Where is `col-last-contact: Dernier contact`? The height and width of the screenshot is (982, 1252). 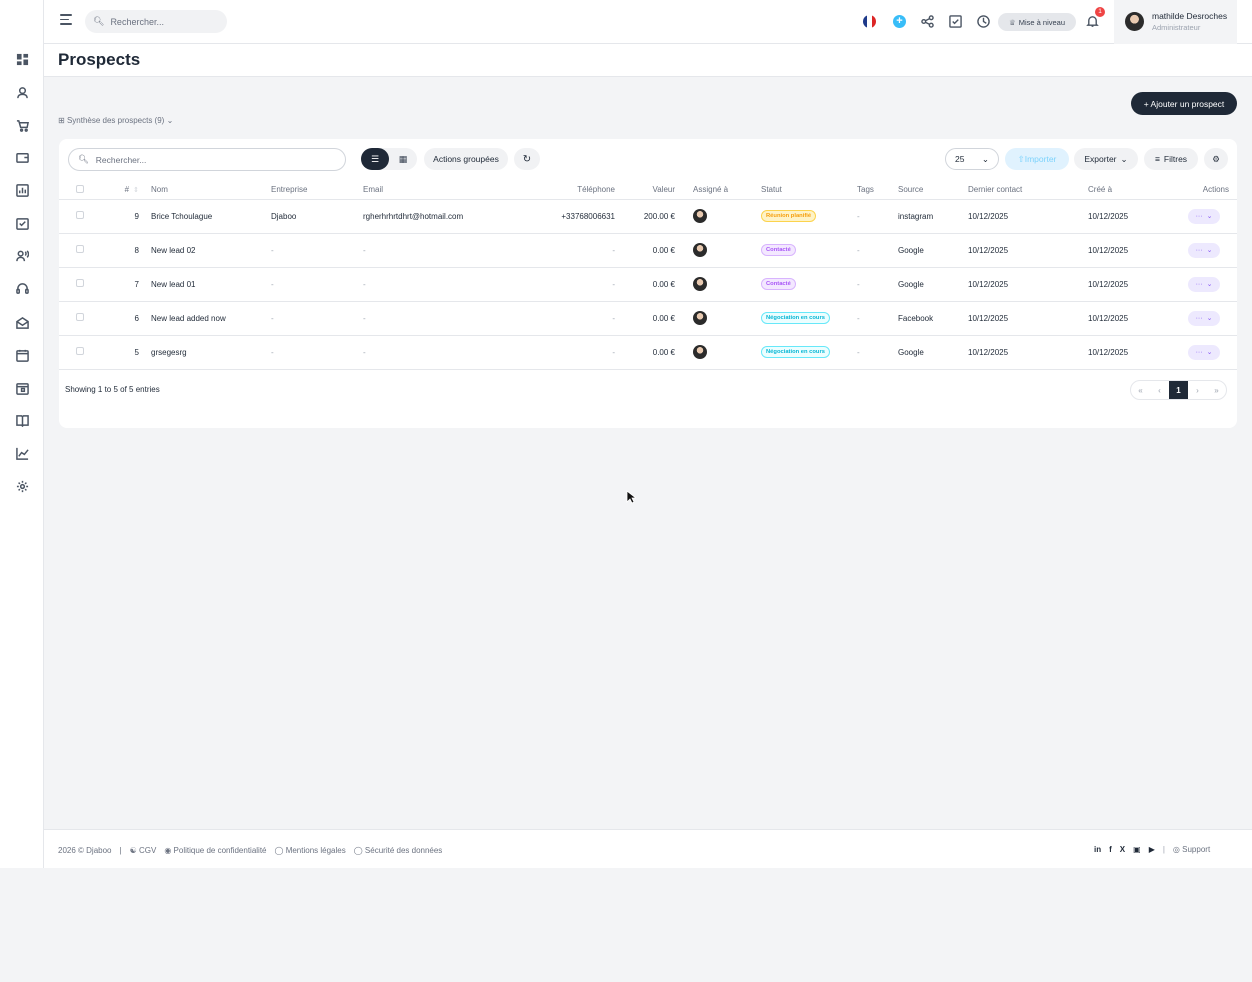
col-last-contact: Dernier contact is located at coordinates (1024, 190).